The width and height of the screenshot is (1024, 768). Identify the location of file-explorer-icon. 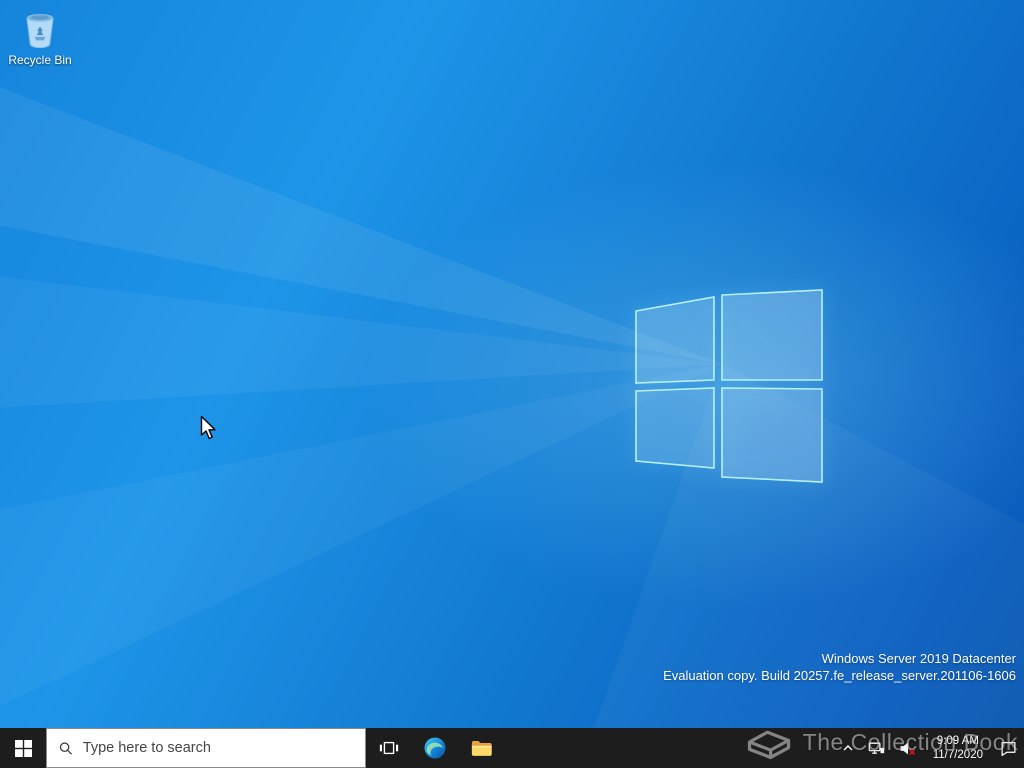
(481, 748).